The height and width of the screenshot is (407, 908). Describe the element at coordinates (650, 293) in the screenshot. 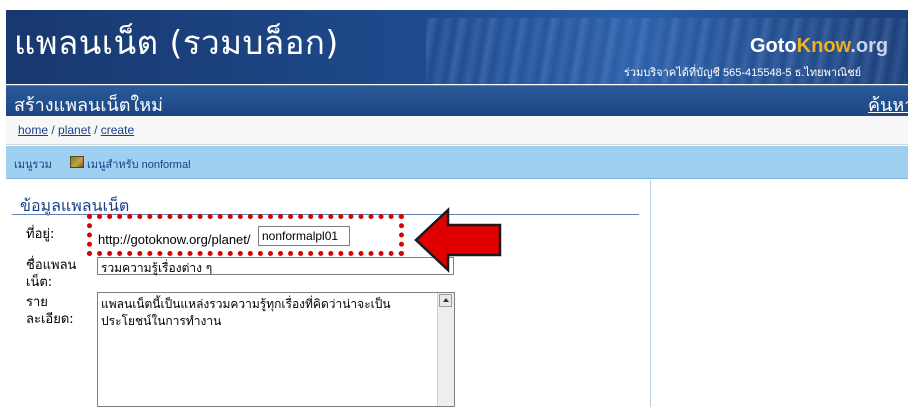

I see `sidebar-divider` at that location.